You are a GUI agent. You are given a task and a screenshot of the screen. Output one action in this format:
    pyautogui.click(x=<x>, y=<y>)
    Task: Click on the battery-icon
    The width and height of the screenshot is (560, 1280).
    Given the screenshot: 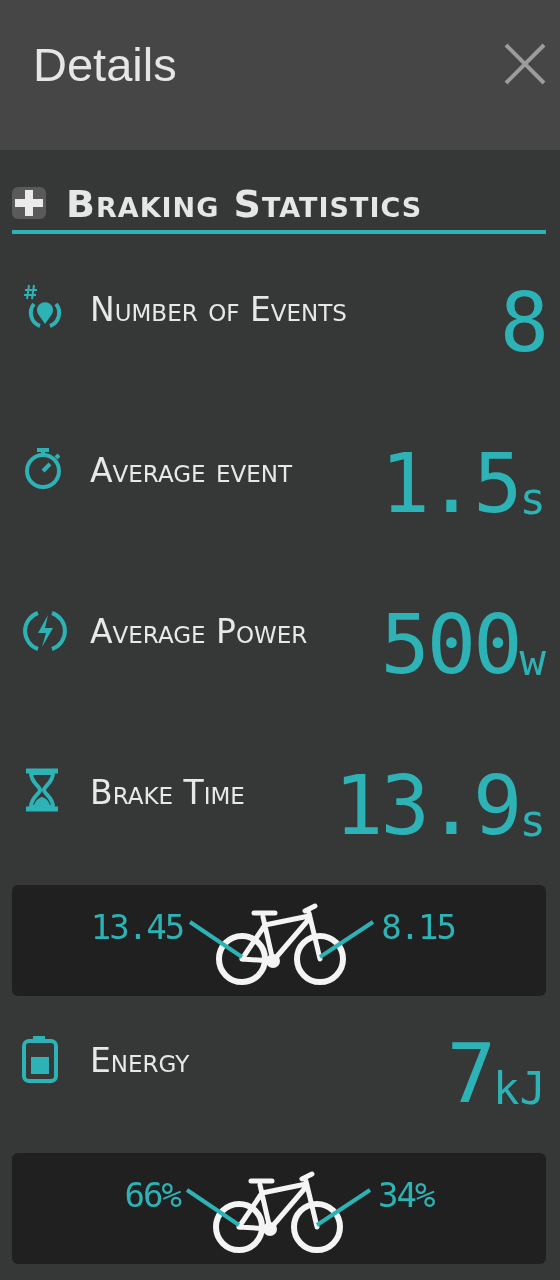 What is the action you would take?
    pyautogui.click(x=40, y=1060)
    